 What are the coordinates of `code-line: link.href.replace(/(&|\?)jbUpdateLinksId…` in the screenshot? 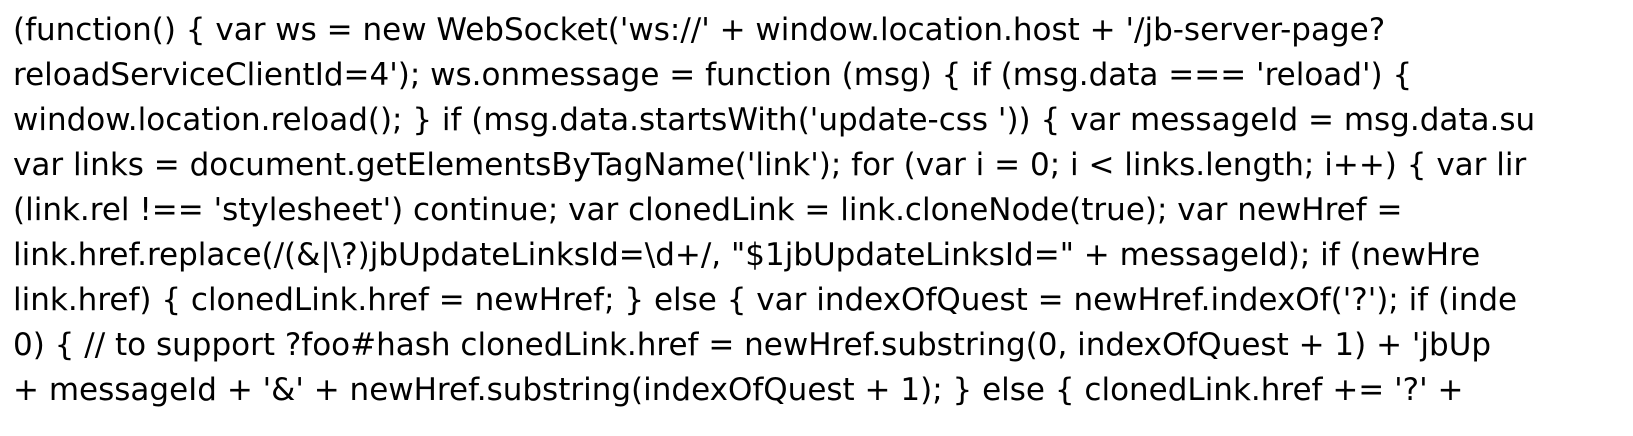 It's located at (747, 255).